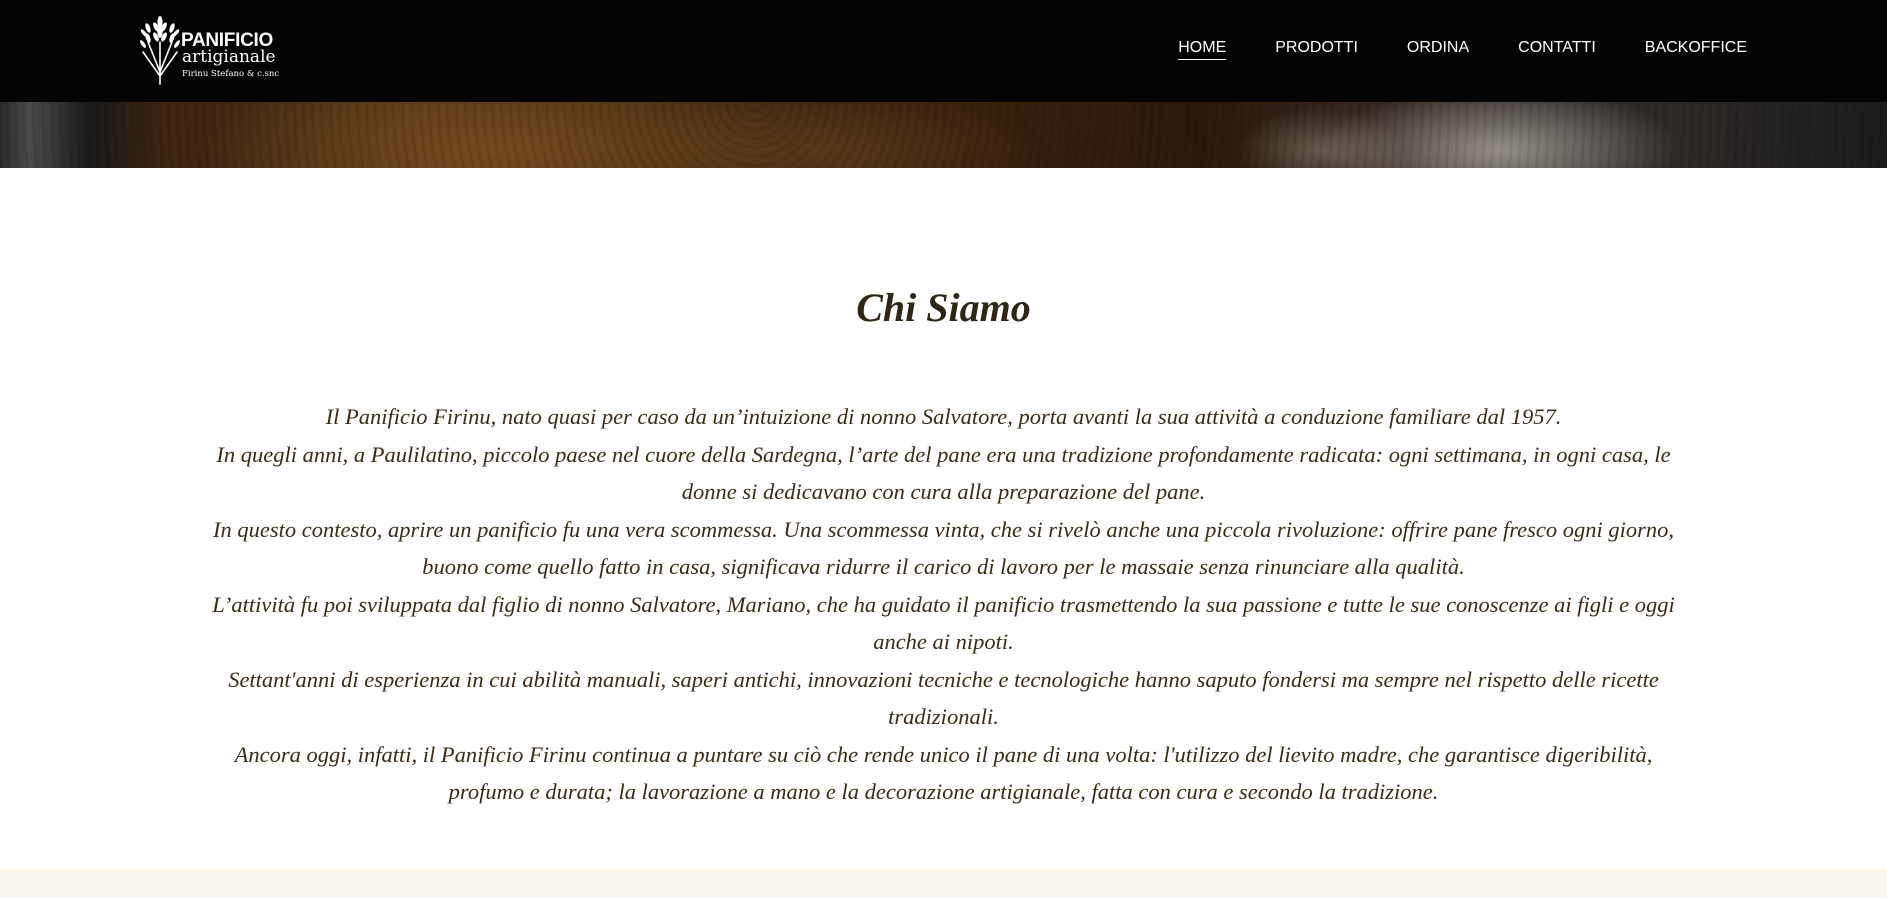  I want to click on nav-backoffice-link: BACKOFFICE, so click(1696, 49).